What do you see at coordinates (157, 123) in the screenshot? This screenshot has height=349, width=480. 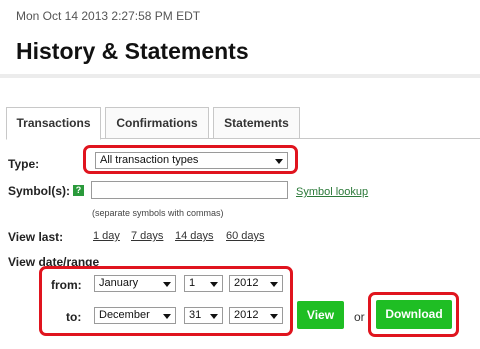 I see `tab-confirmations: Confirmations` at bounding box center [157, 123].